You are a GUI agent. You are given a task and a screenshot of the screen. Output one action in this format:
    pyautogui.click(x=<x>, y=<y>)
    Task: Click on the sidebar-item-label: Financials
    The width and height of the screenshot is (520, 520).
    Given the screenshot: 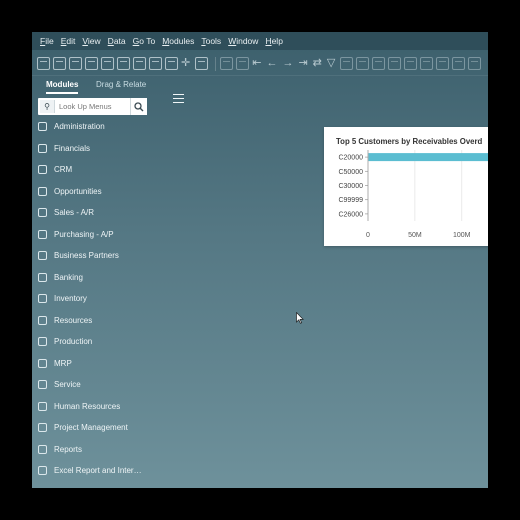 What is the action you would take?
    pyautogui.click(x=72, y=148)
    